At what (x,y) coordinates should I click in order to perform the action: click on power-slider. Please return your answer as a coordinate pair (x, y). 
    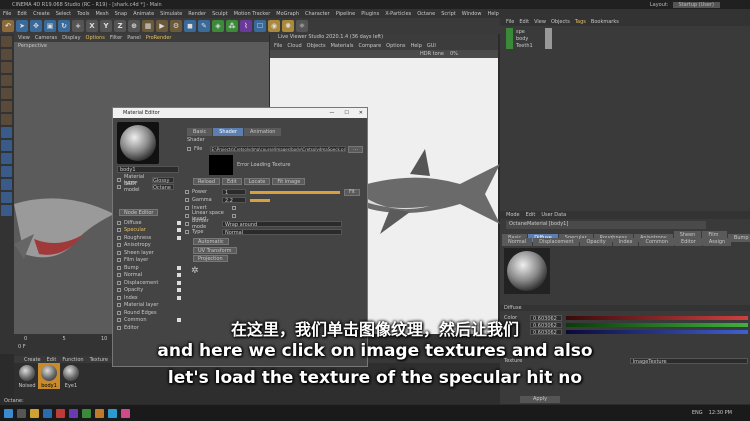
    Looking at the image, I should click on (295, 192).